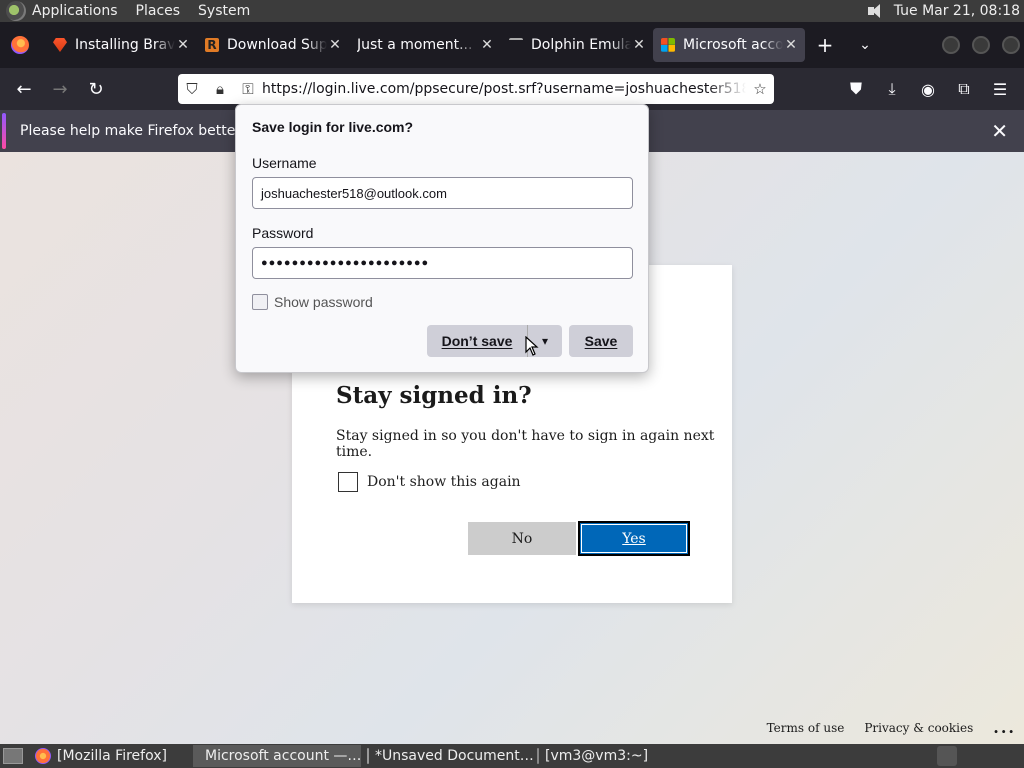 The height and width of the screenshot is (768, 1024). What do you see at coordinates (192, 89) in the screenshot?
I see `shield-icon: ⛉` at bounding box center [192, 89].